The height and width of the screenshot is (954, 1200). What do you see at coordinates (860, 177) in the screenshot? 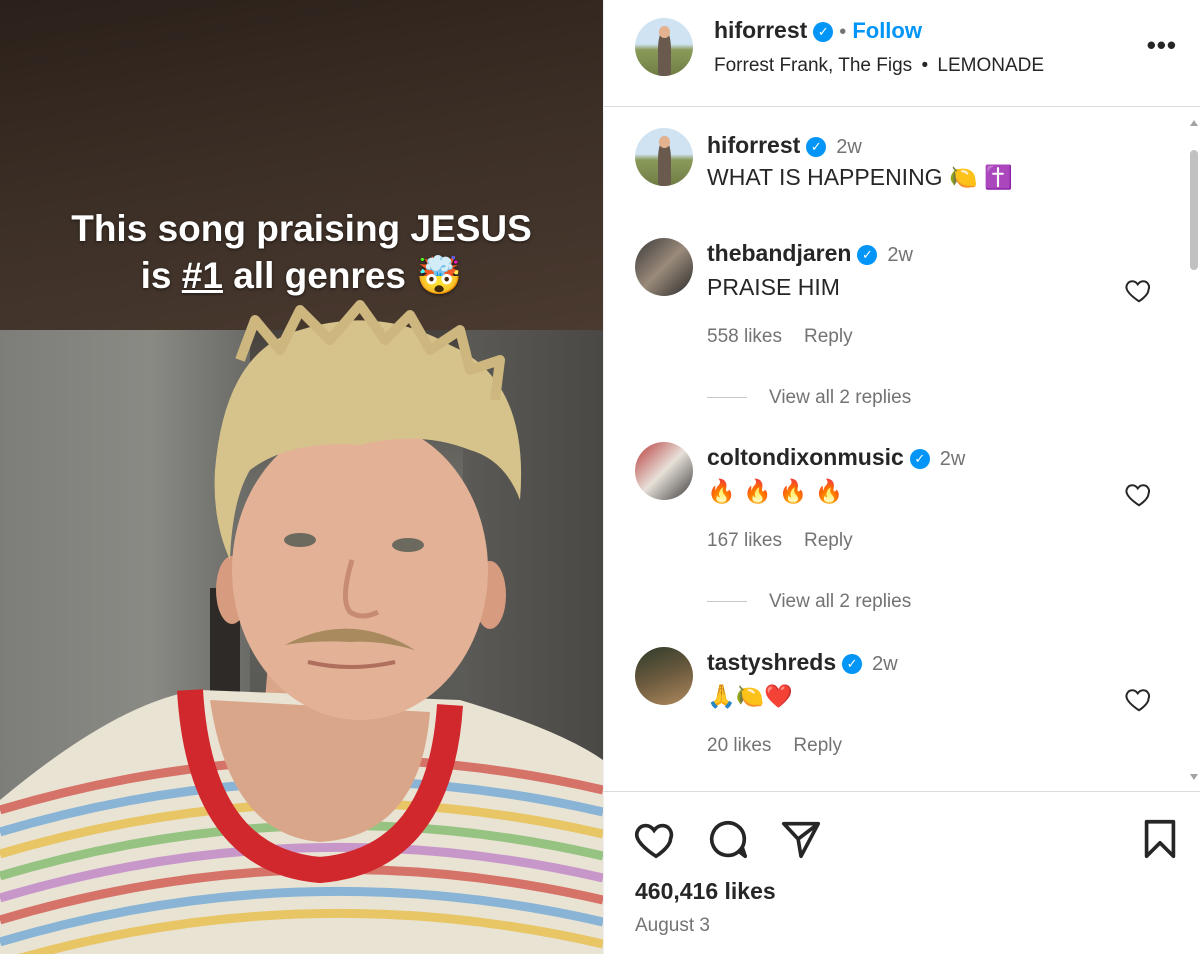
I see `comment-text: WHAT IS HAPPENING 🍋 ✝️` at bounding box center [860, 177].